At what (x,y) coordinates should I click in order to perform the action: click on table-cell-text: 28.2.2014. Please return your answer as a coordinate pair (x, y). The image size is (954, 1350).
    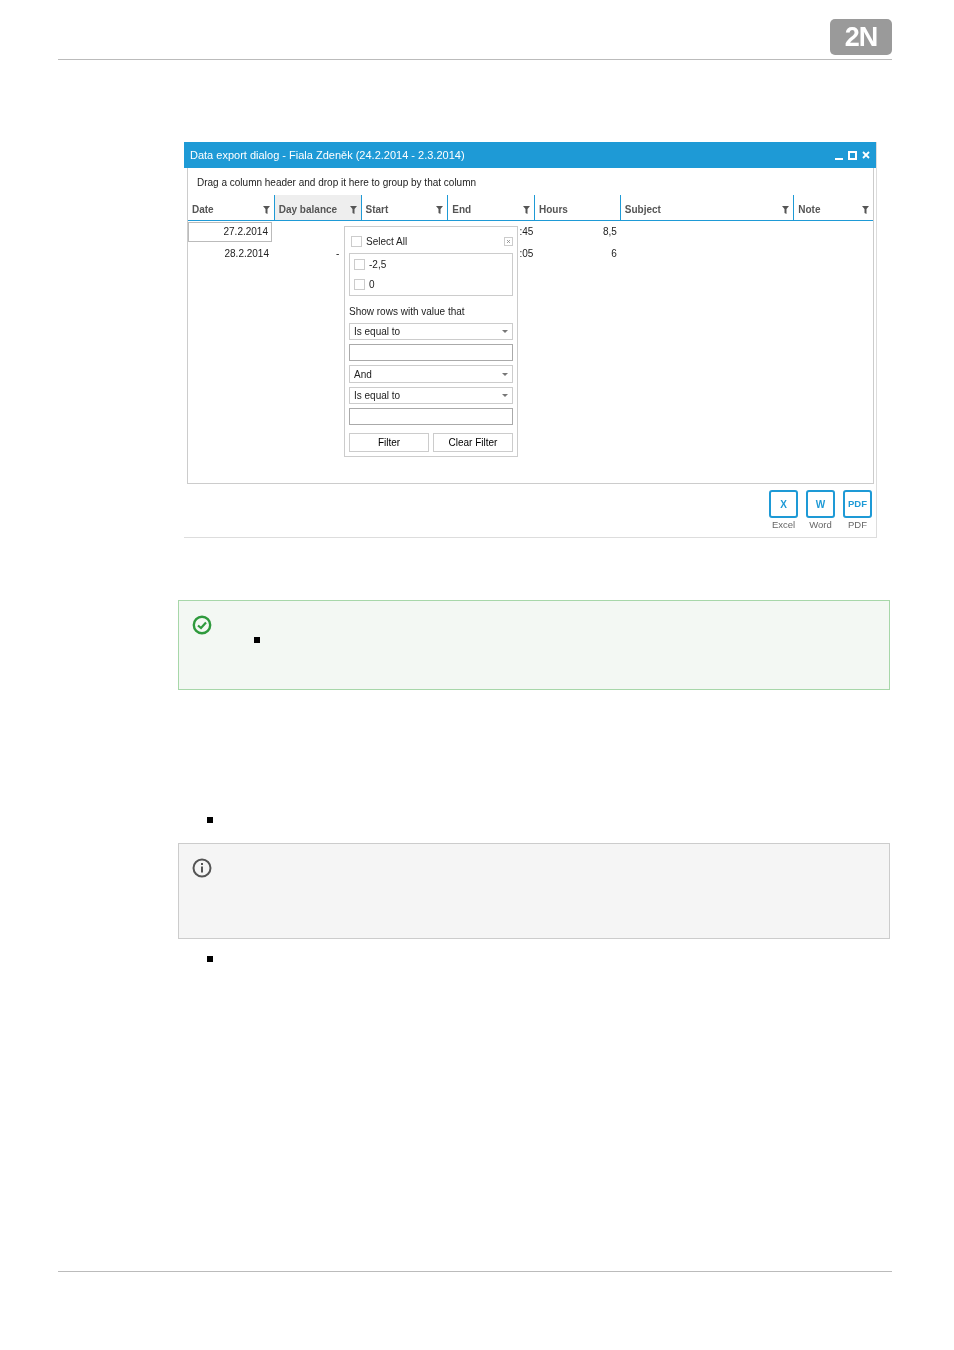
    Looking at the image, I should click on (246, 254).